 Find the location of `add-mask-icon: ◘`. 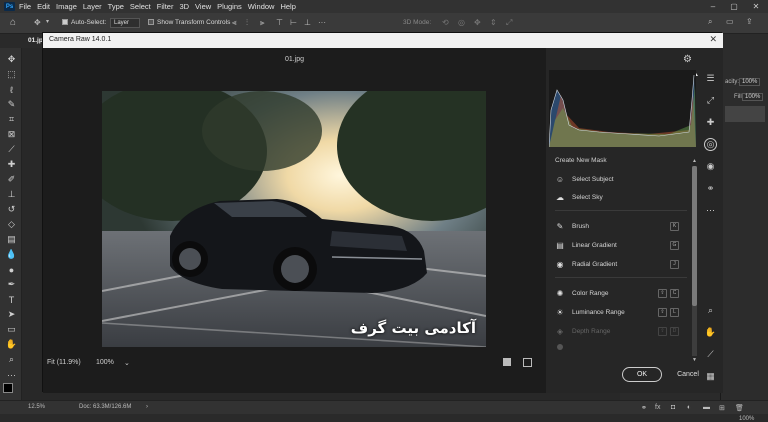

add-mask-icon: ◘ is located at coordinates (673, 407).